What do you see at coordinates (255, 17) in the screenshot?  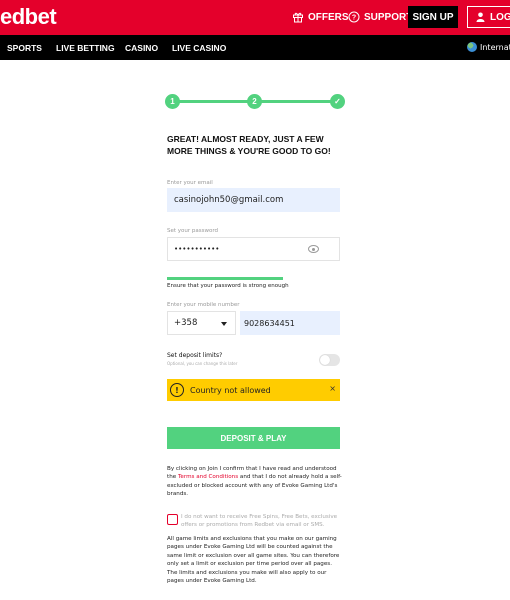 I see `top-bar: edbet OFFERS ? SUPPORT SIGN UP LOG IN` at bounding box center [255, 17].